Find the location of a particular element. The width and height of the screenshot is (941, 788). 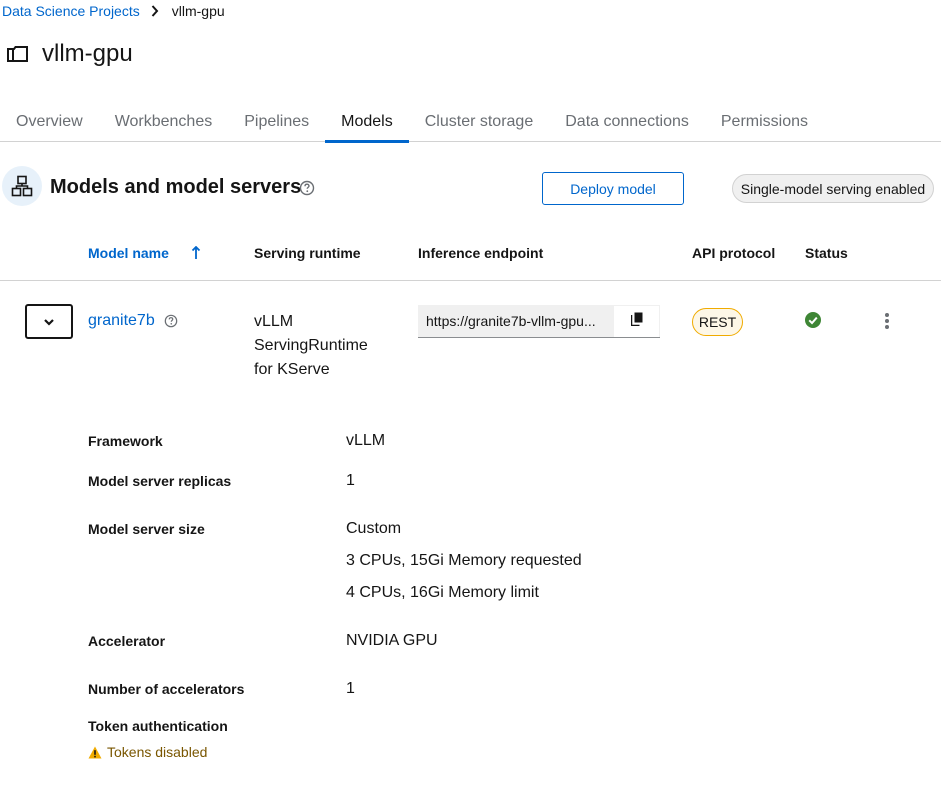

token-status-text: Tokens disabled is located at coordinates (157, 752).